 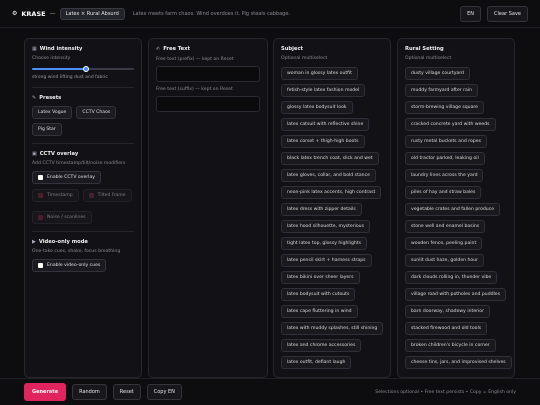 What do you see at coordinates (195, 59) in the screenshot?
I see `prefix-label: Free text (prefix) — kept on Reset` at bounding box center [195, 59].